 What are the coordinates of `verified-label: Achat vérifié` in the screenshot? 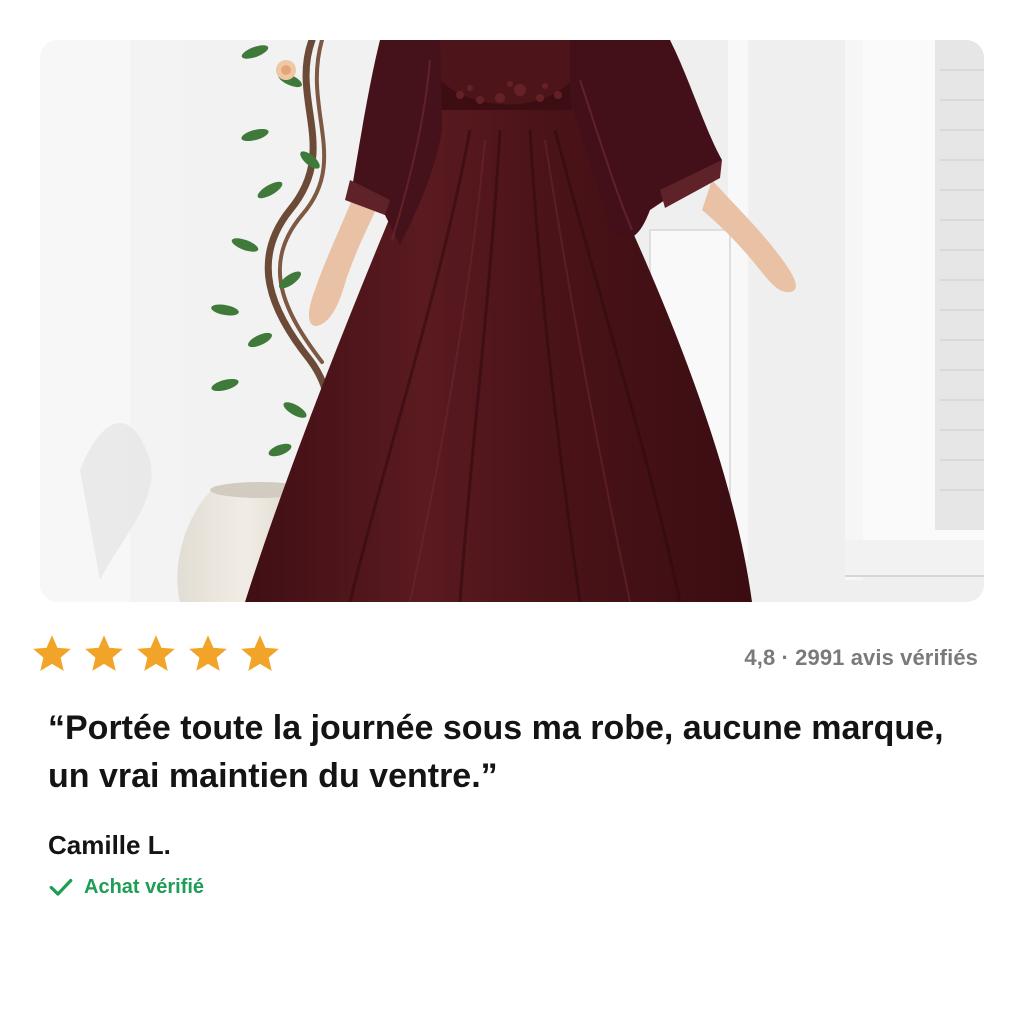 It's located at (144, 886).